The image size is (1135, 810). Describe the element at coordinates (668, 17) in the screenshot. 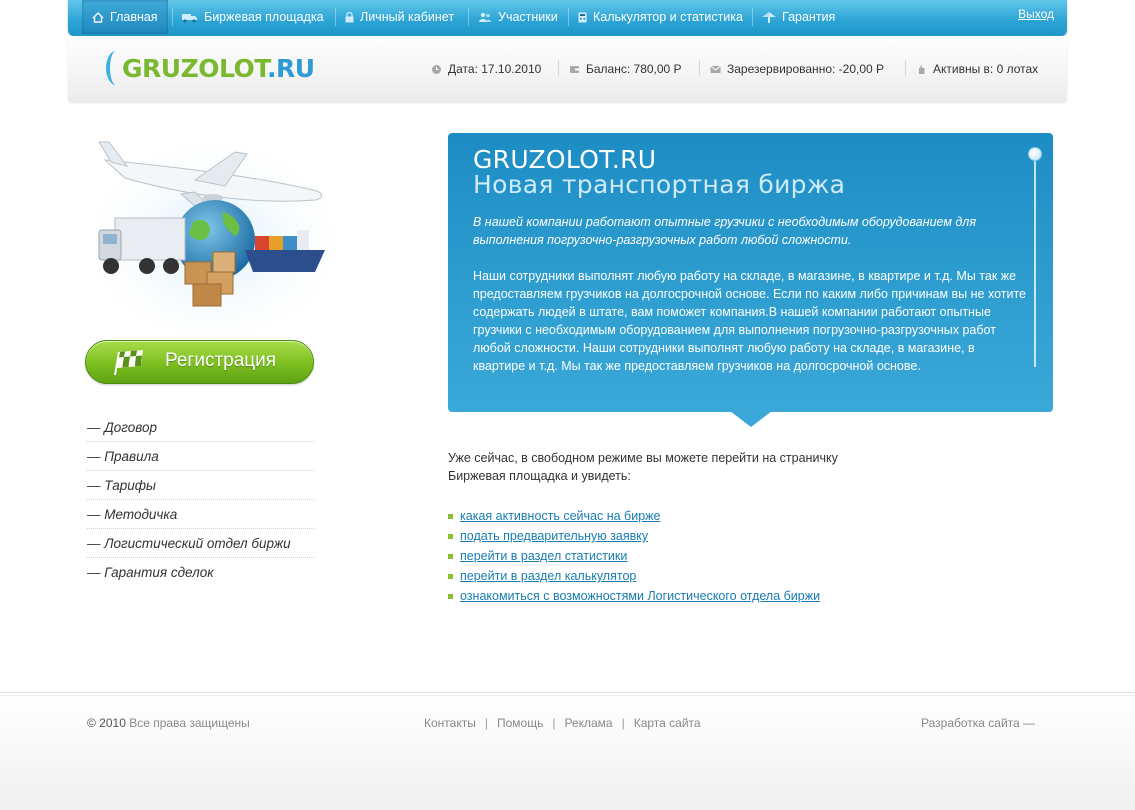

I see `nav-item-label: Калькулятор и статистика` at that location.